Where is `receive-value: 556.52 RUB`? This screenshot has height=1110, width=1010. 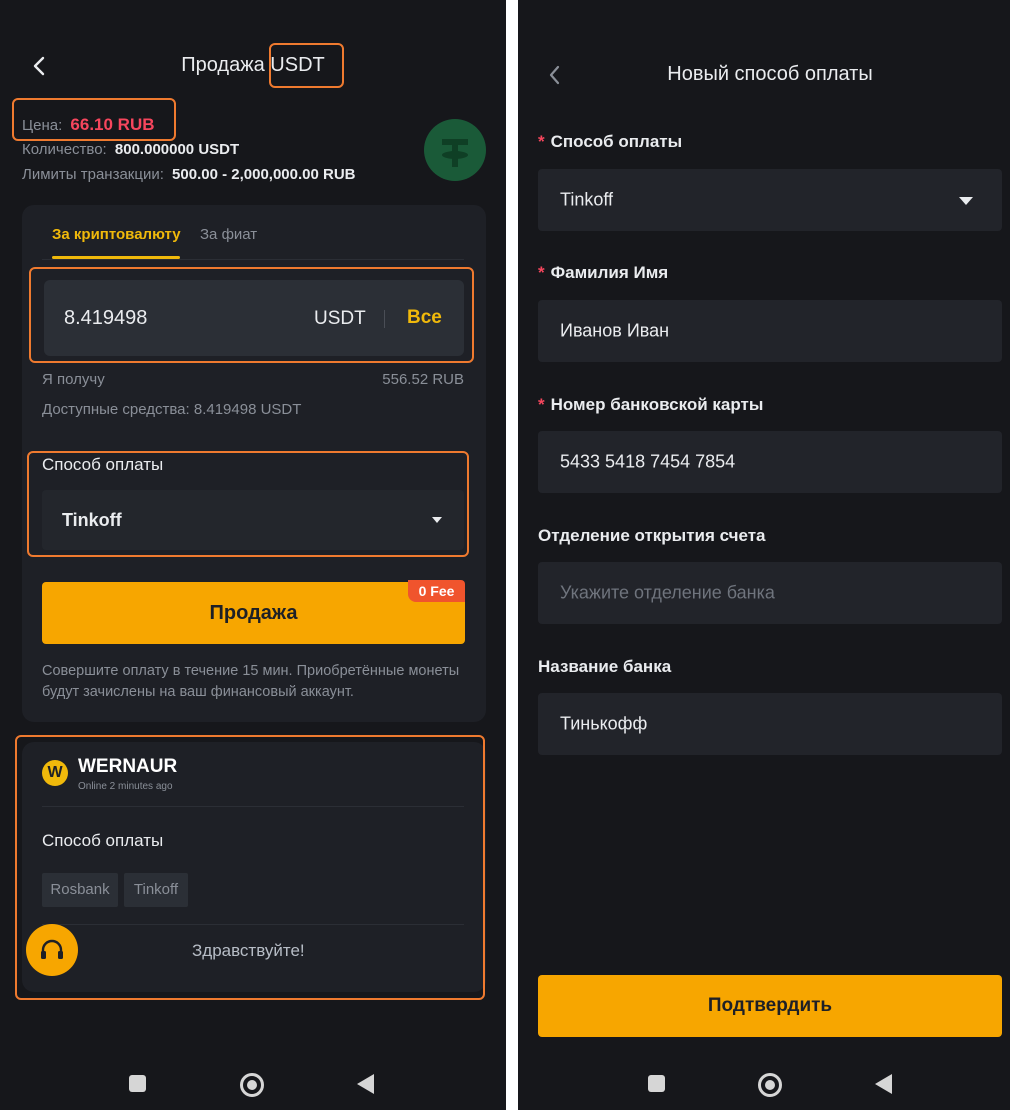 receive-value: 556.52 RUB is located at coordinates (423, 379).